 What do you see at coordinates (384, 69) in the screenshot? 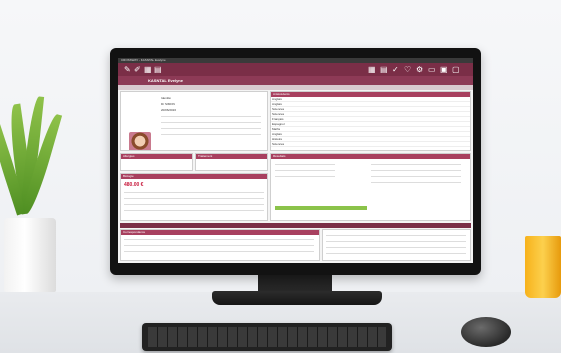
I see `document-icon-2: ▤` at bounding box center [384, 69].